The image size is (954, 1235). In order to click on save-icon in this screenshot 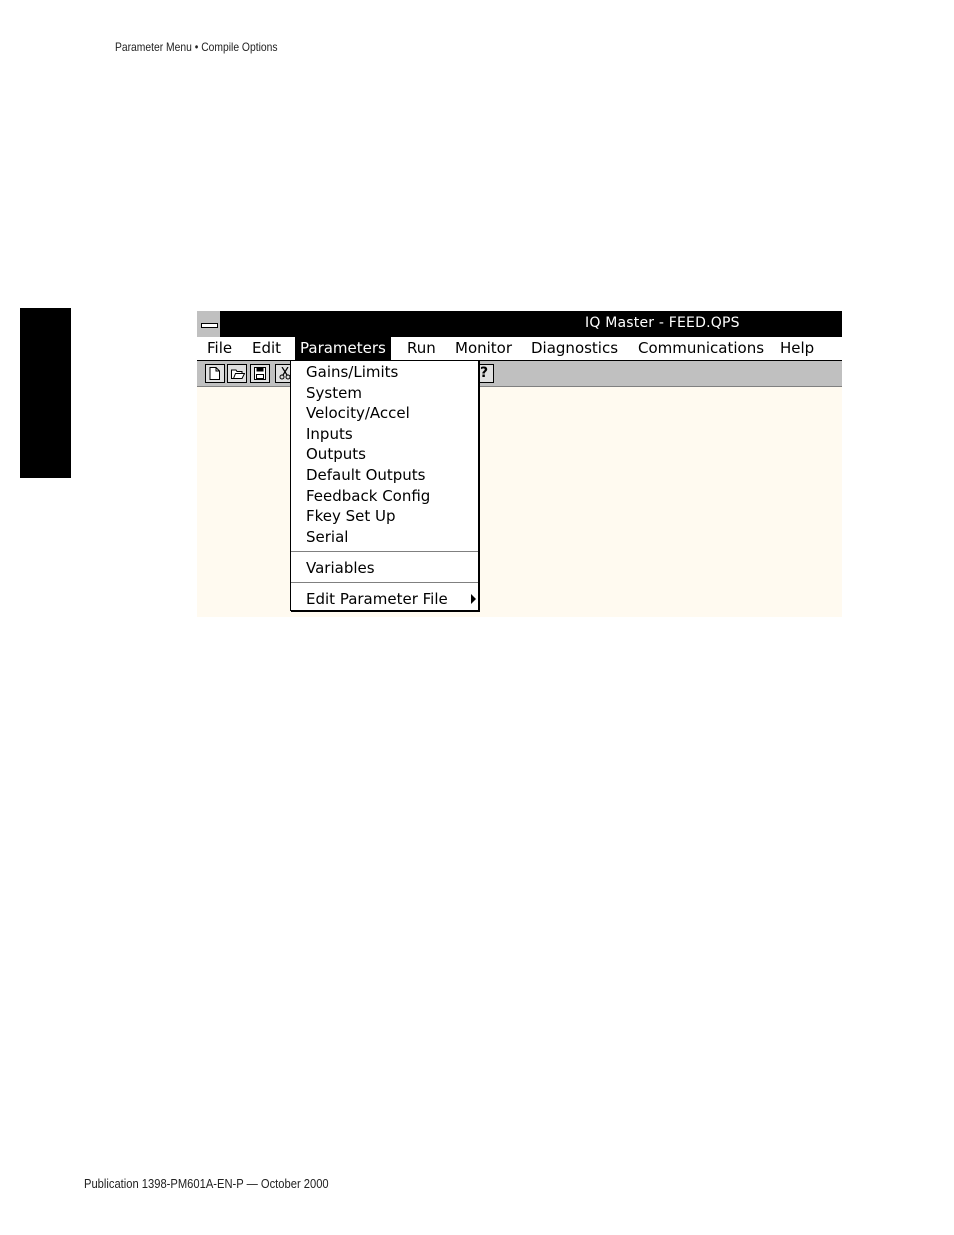, I will do `click(260, 373)`.